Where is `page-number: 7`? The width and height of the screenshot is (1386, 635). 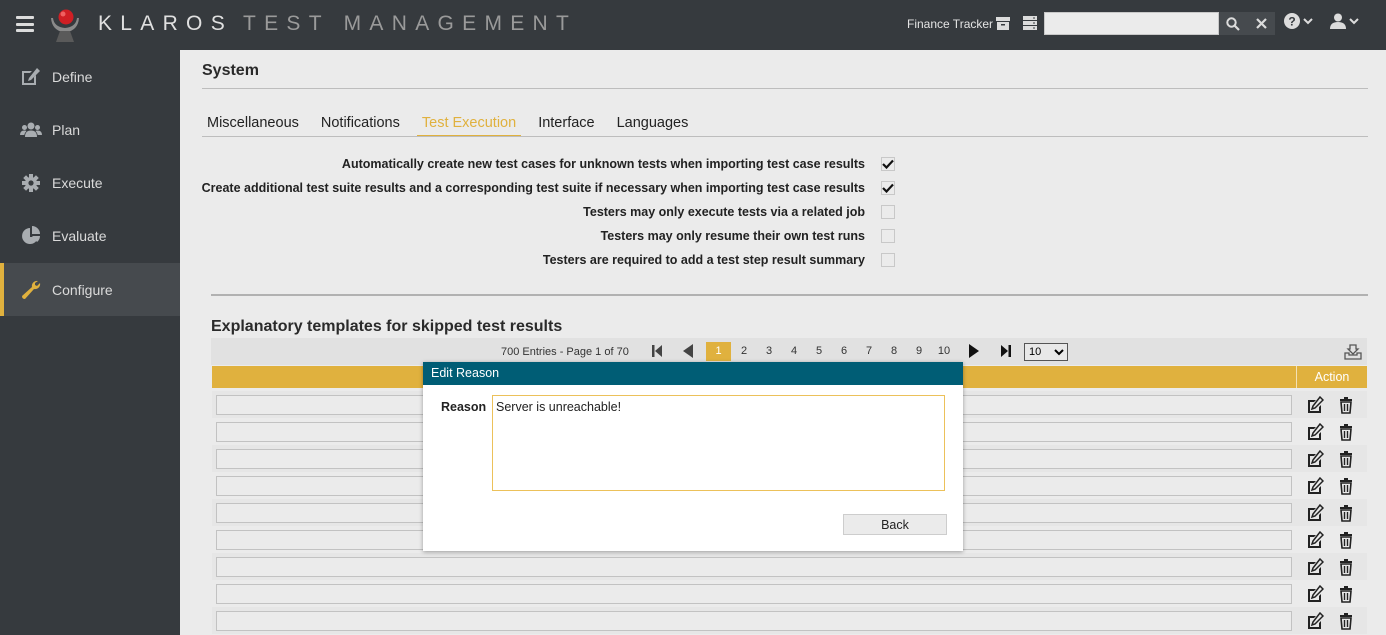
page-number: 7 is located at coordinates (869, 351).